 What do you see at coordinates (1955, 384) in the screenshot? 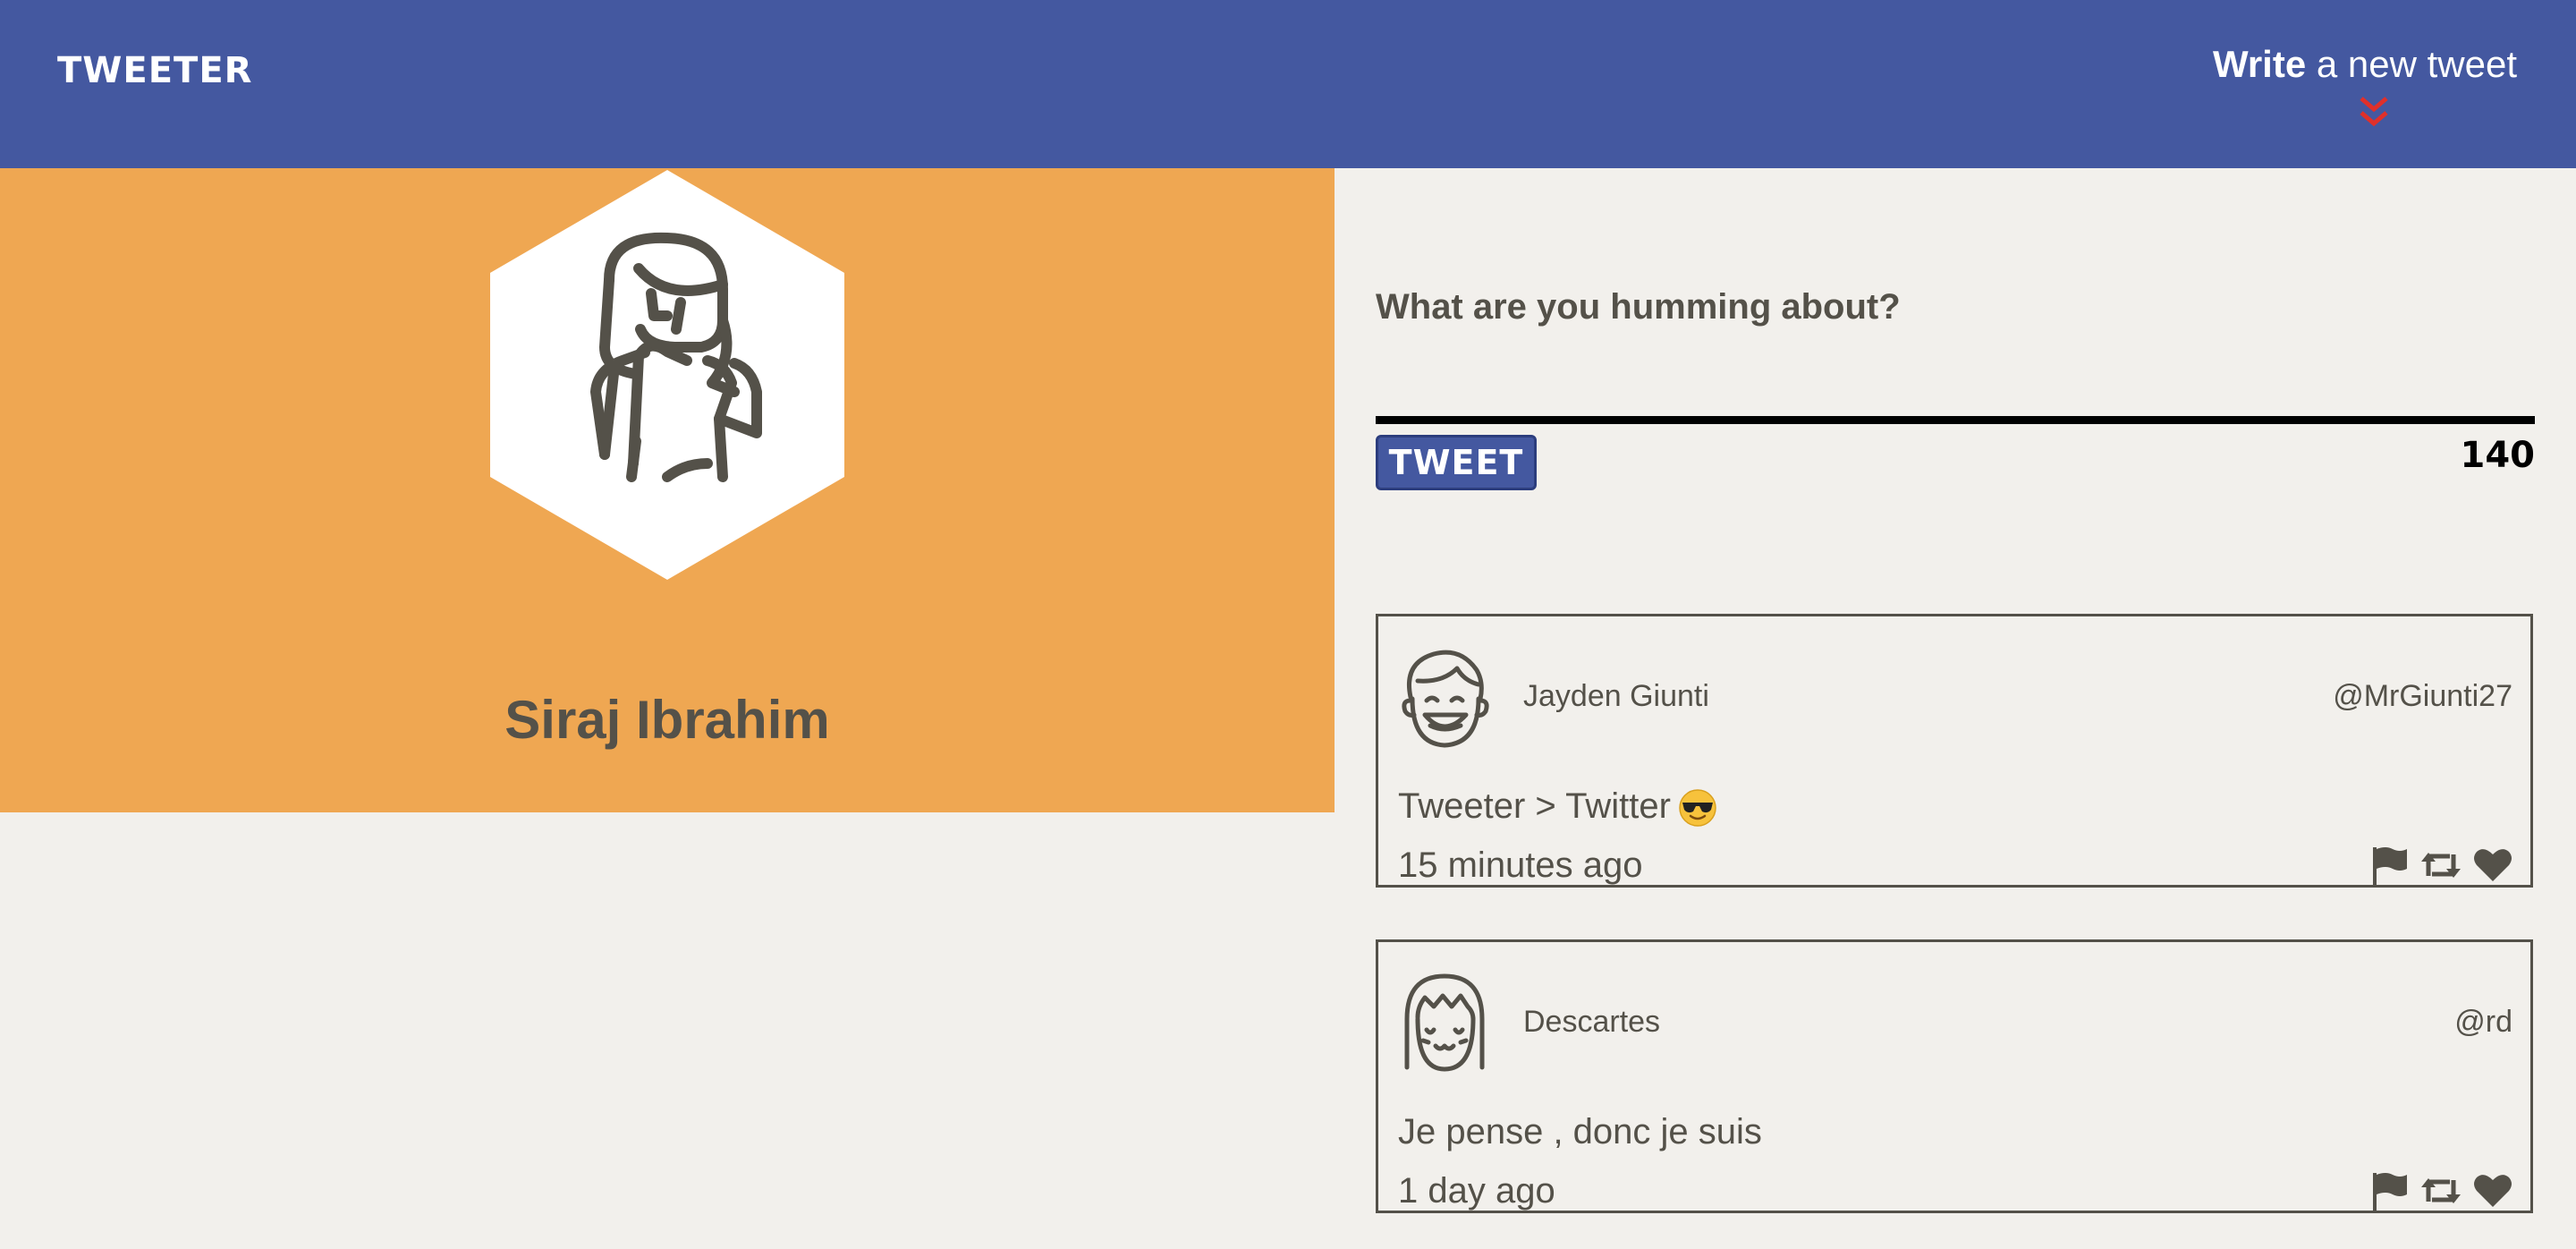
I see `tweet-textarea` at bounding box center [1955, 384].